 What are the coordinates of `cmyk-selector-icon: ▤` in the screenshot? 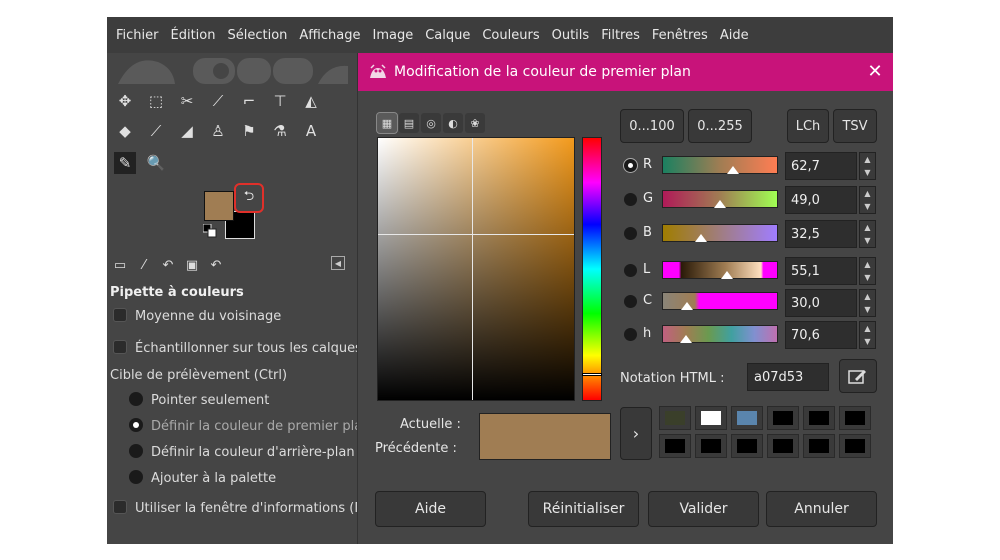 It's located at (409, 123).